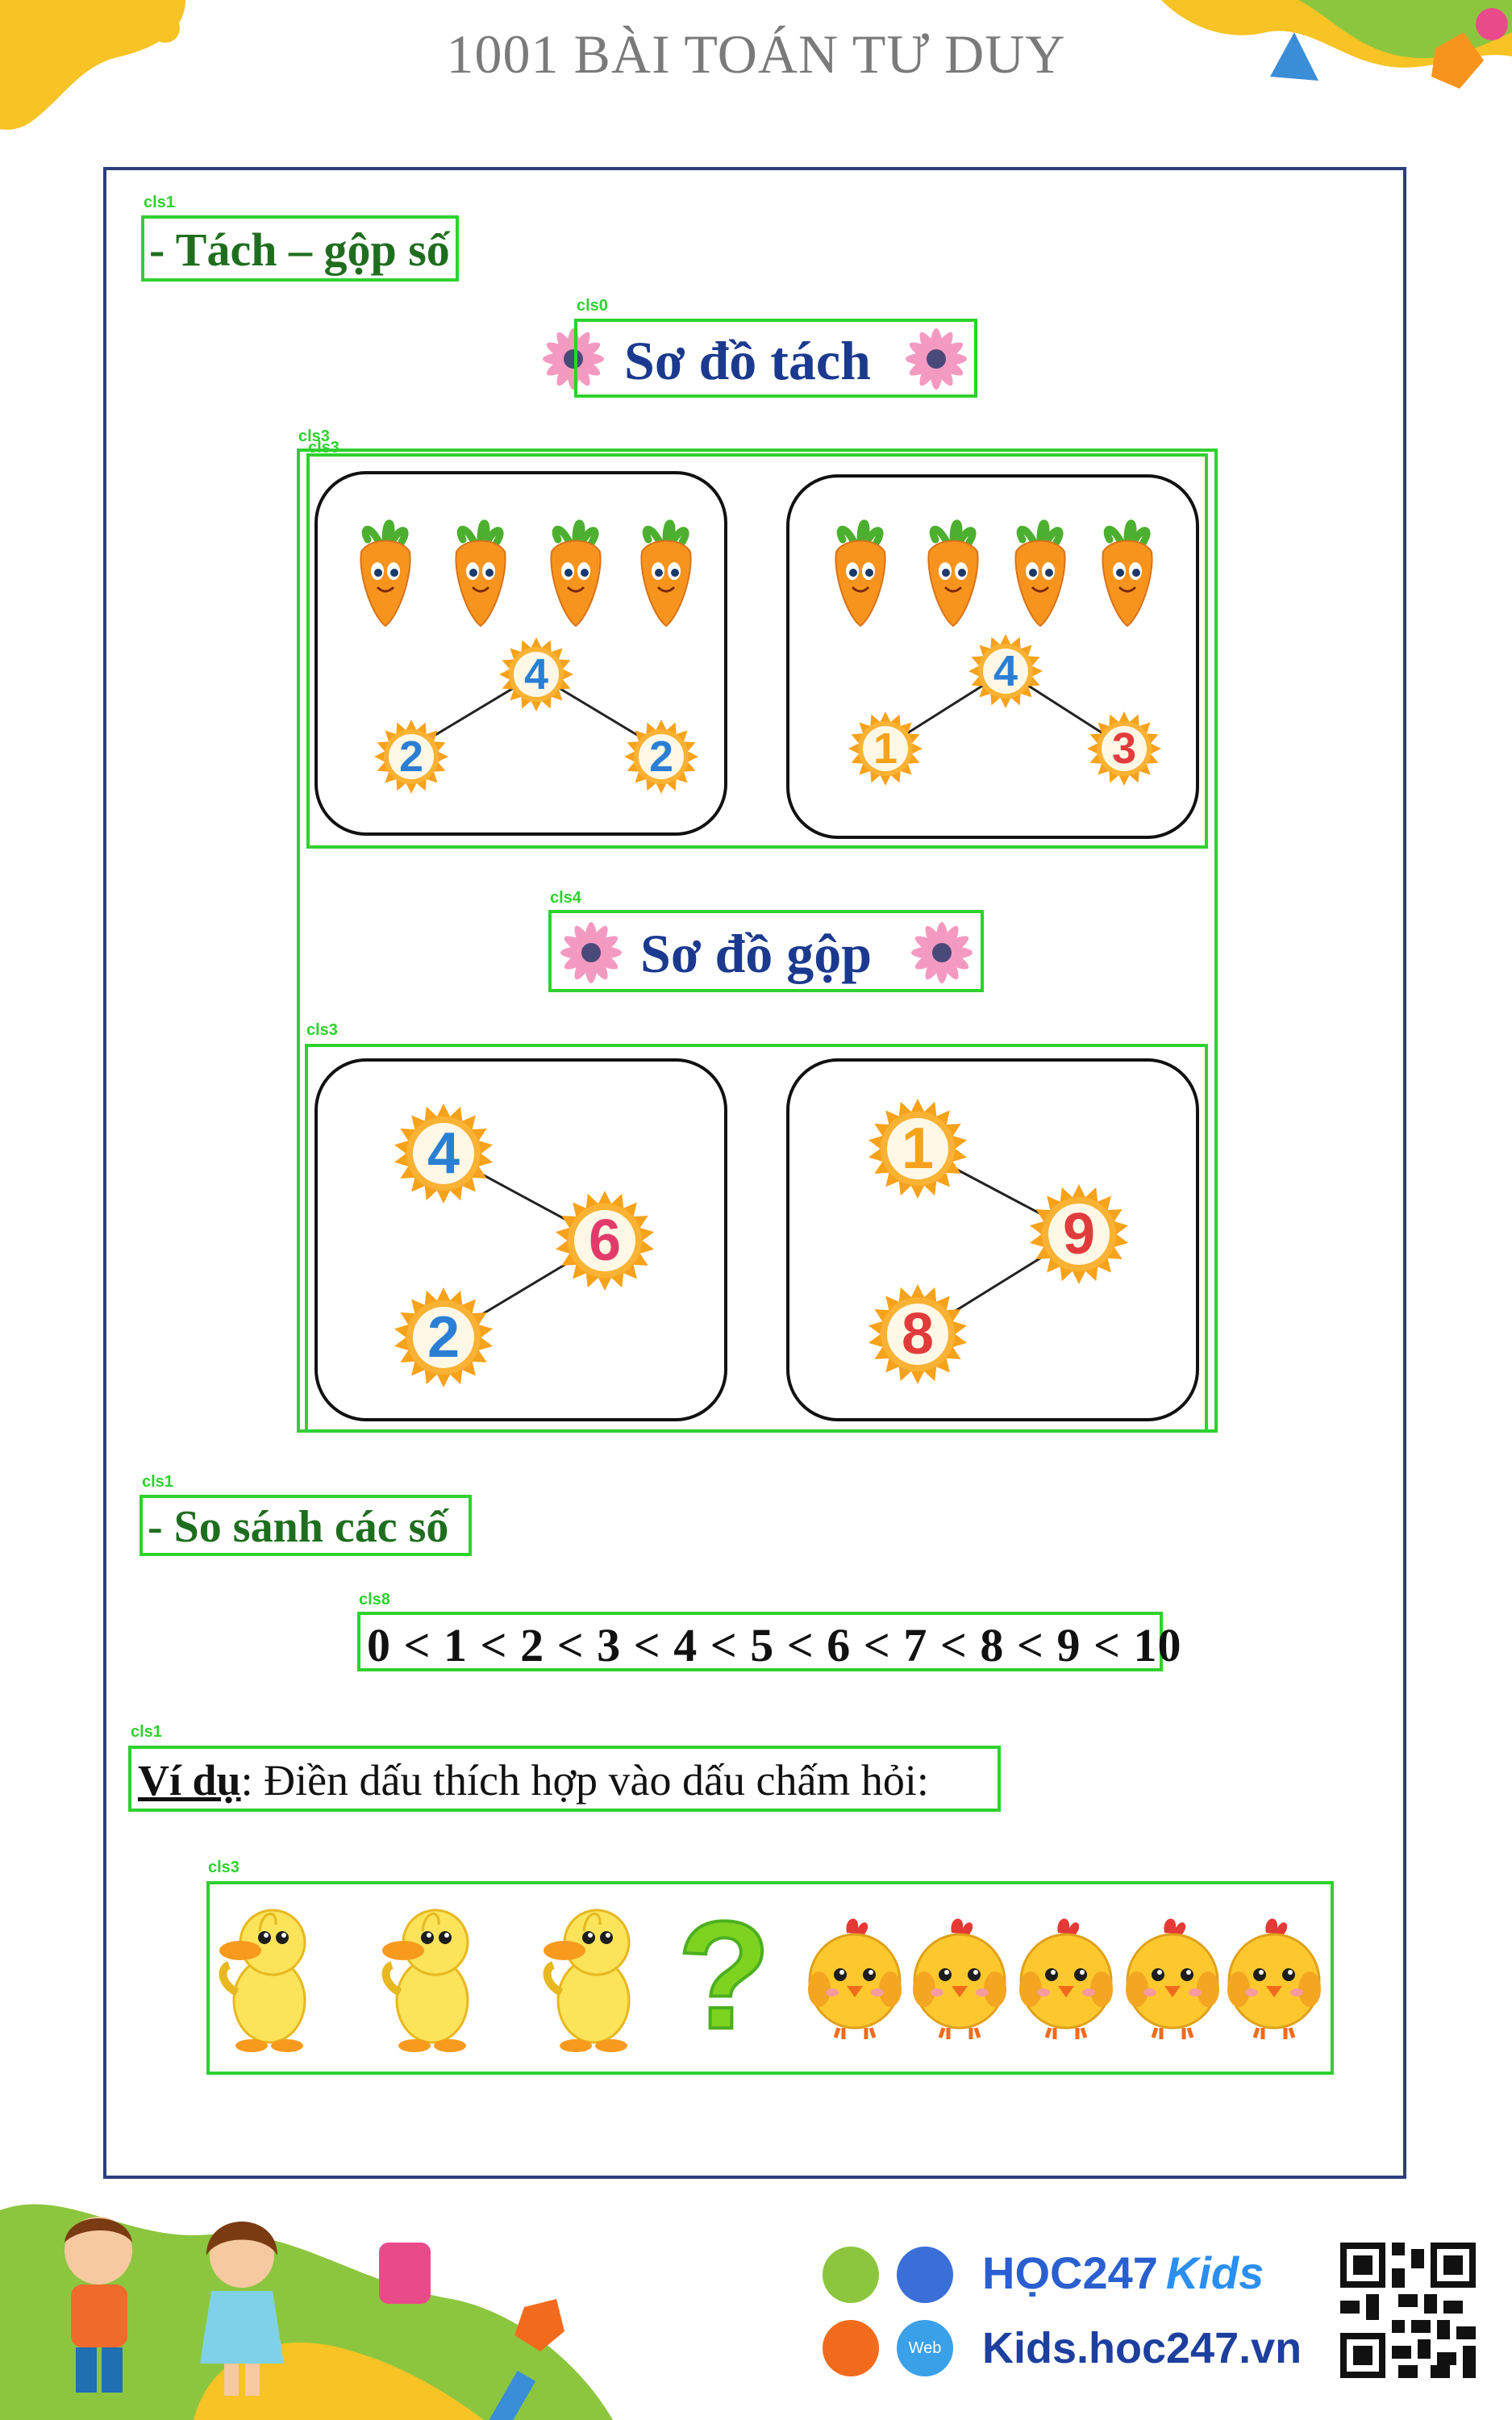 Image resolution: width=1512 pixels, height=2420 pixels. What do you see at coordinates (918, 1149) in the screenshot?
I see `merge-2-top: 1` at bounding box center [918, 1149].